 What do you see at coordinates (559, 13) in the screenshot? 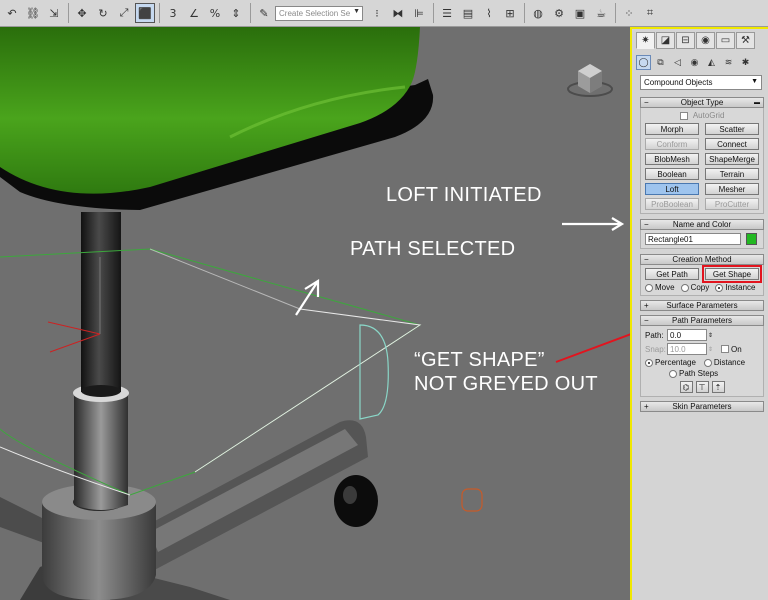
I see `render-setup-icon: ⚙` at bounding box center [559, 13].